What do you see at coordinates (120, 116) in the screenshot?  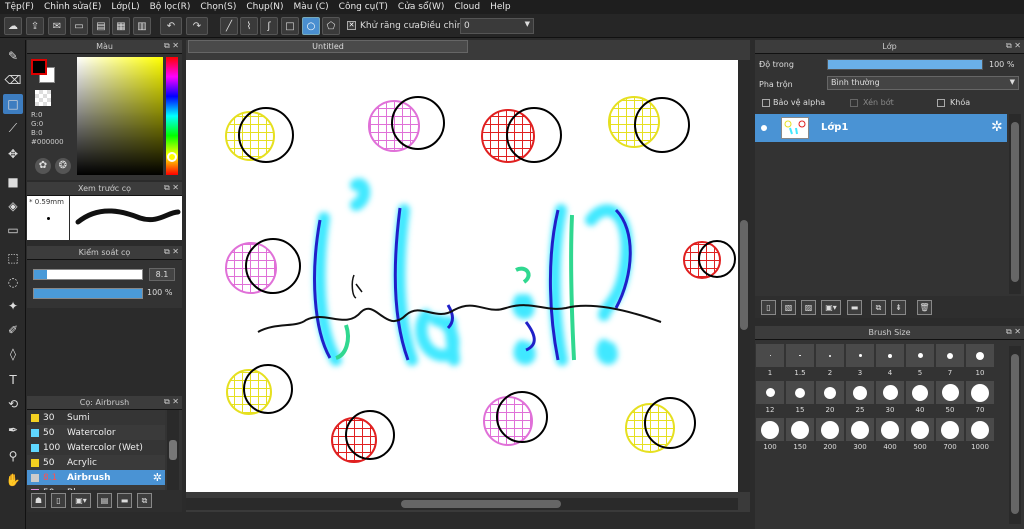 I see `saturation-value-picker` at bounding box center [120, 116].